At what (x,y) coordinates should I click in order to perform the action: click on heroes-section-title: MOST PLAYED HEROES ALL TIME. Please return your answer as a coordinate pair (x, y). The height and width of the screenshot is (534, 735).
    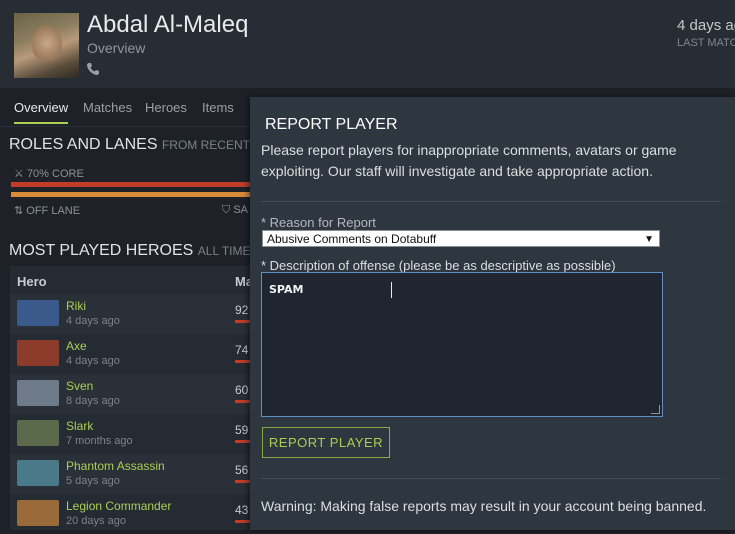
    Looking at the image, I should click on (129, 251).